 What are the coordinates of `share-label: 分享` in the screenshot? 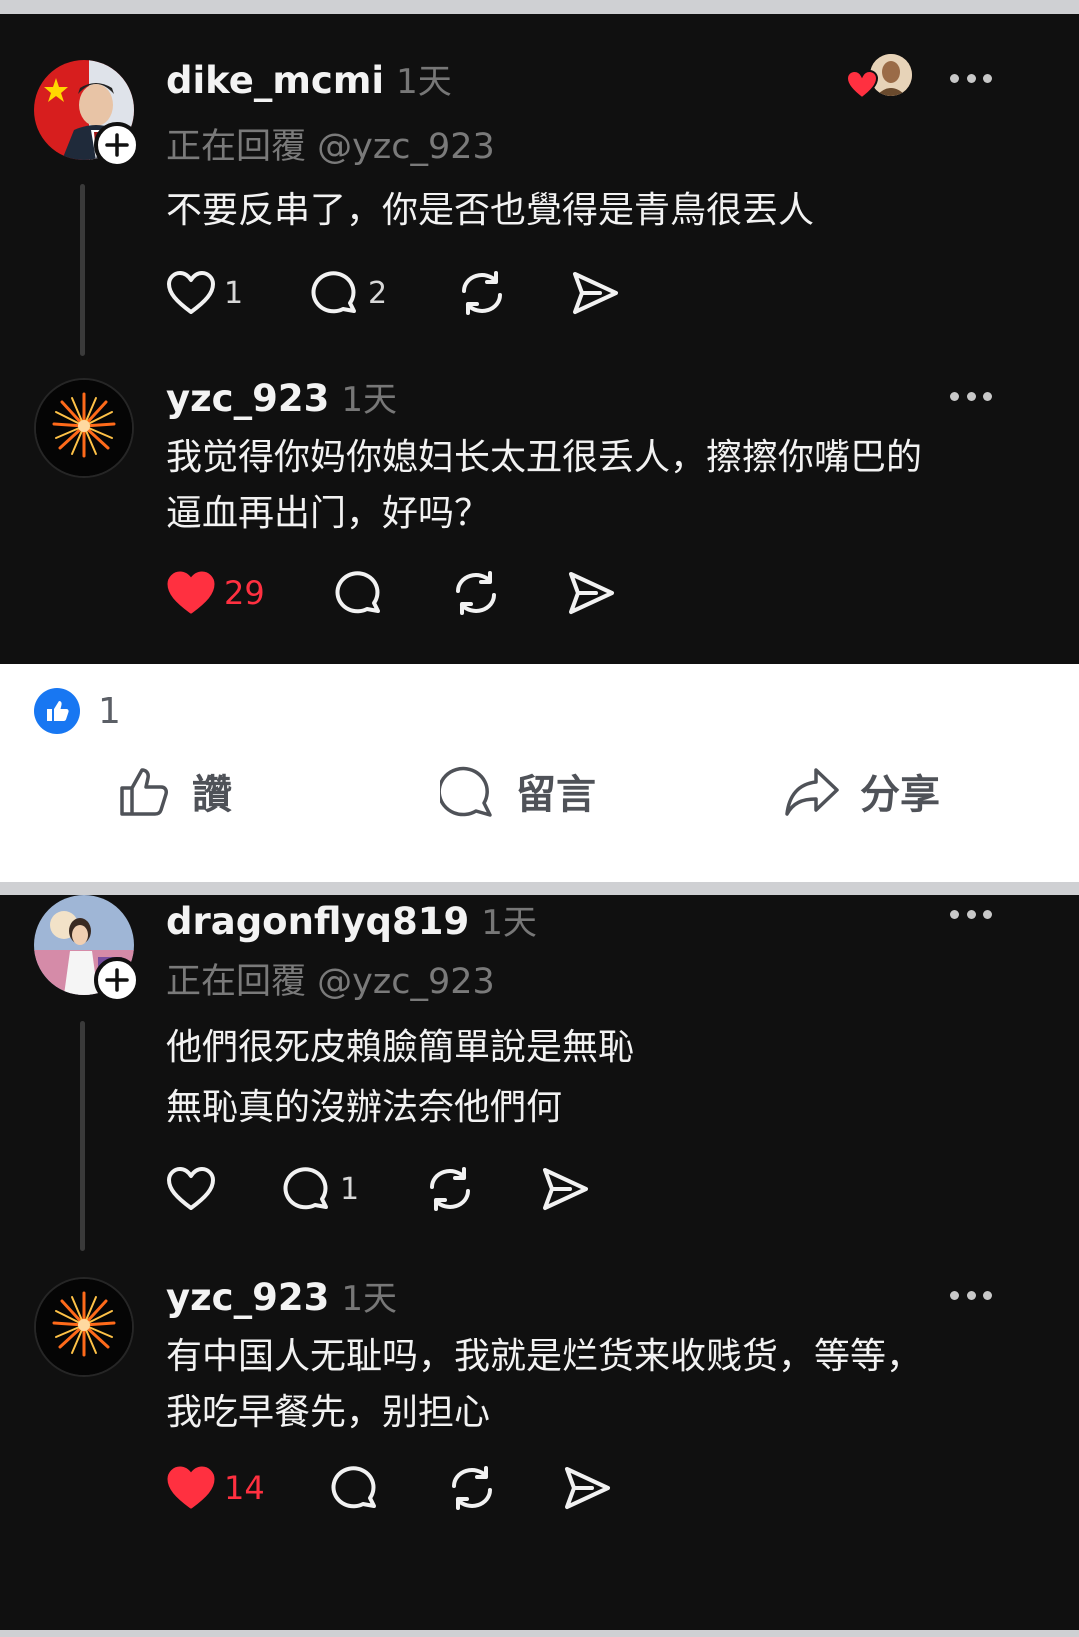 It's located at (900, 795).